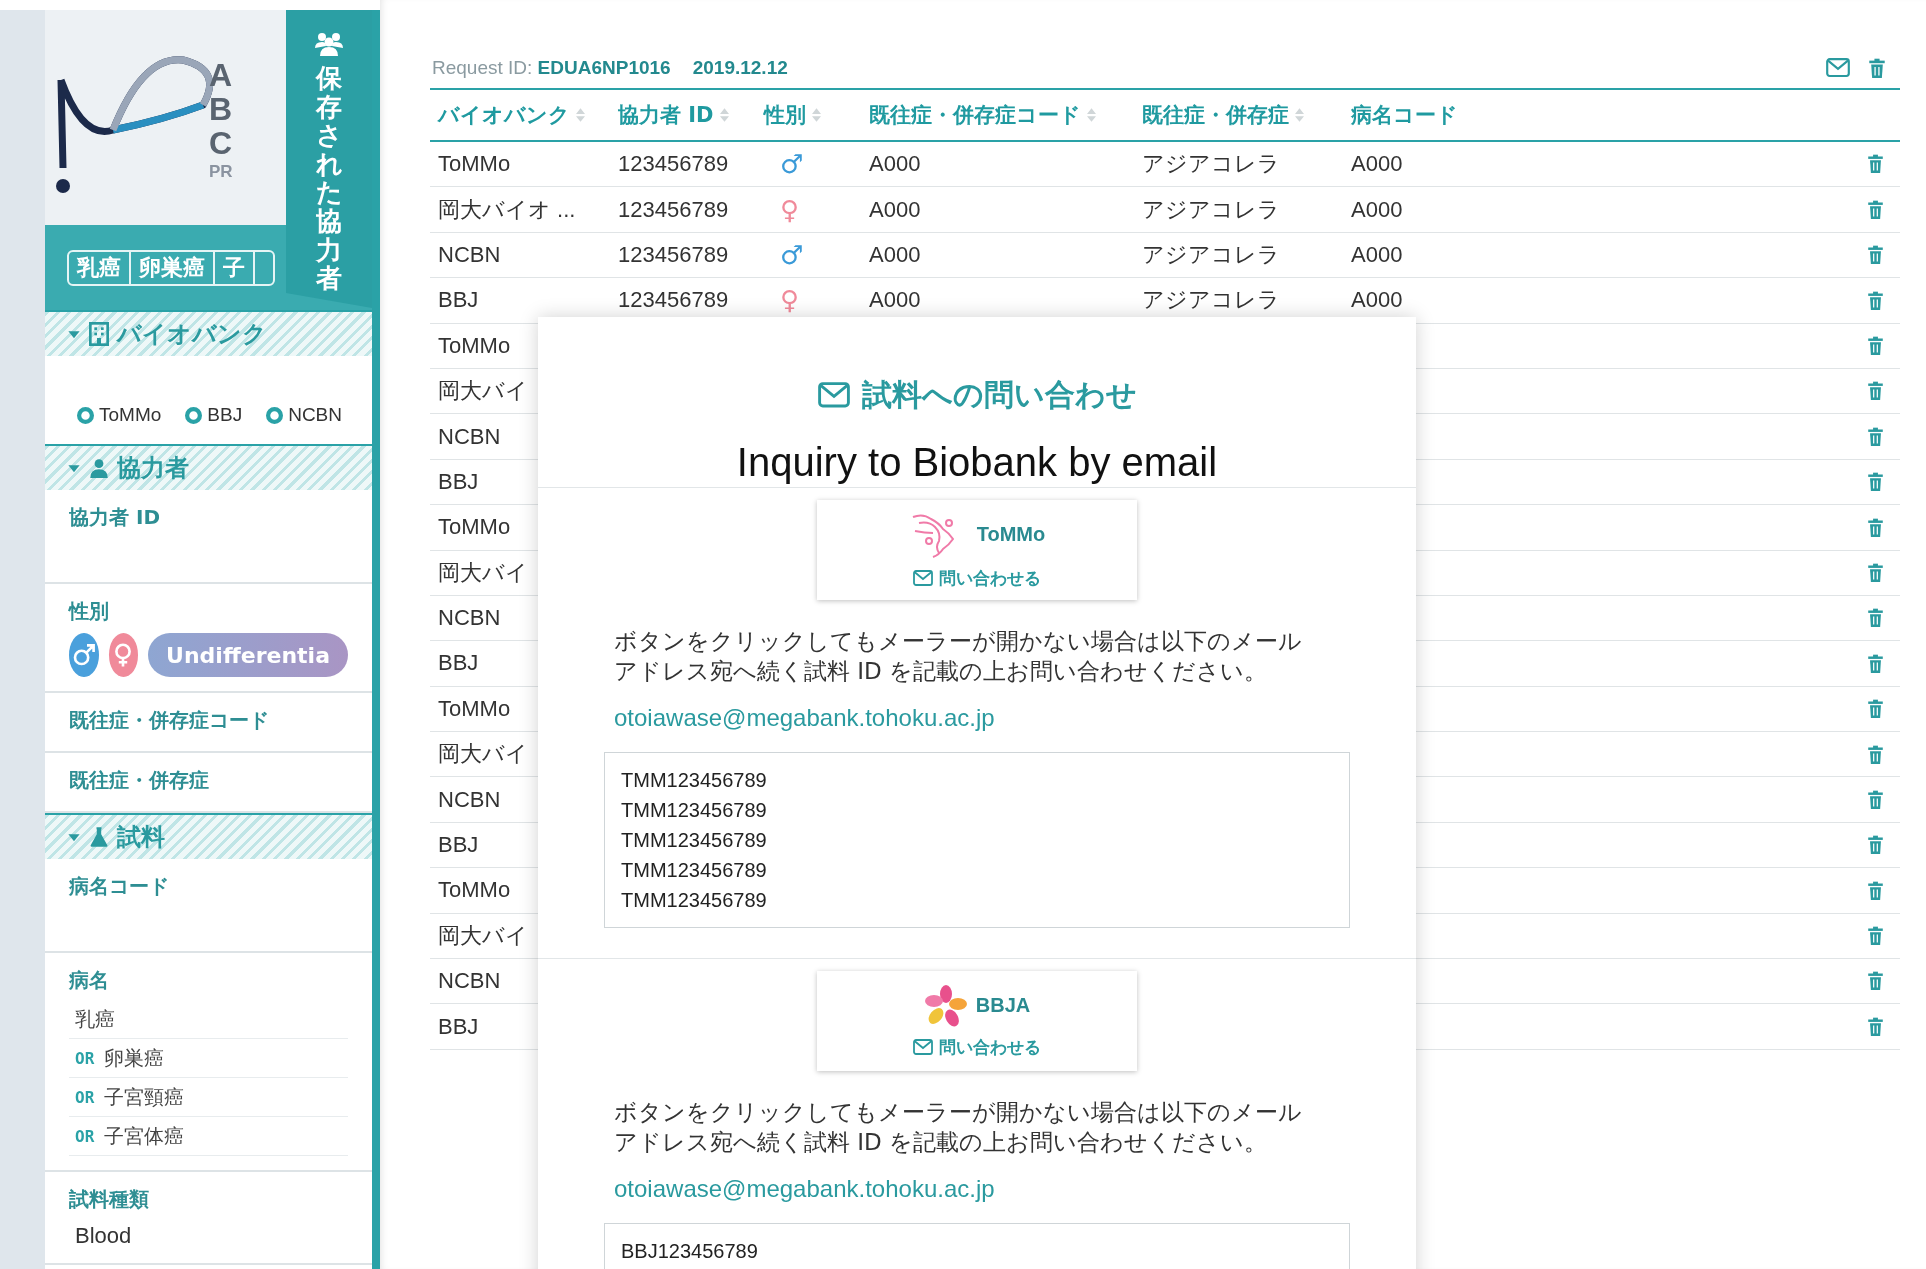 The width and height of the screenshot is (1926, 1269). What do you see at coordinates (99, 837) in the screenshot?
I see `flask-icon` at bounding box center [99, 837].